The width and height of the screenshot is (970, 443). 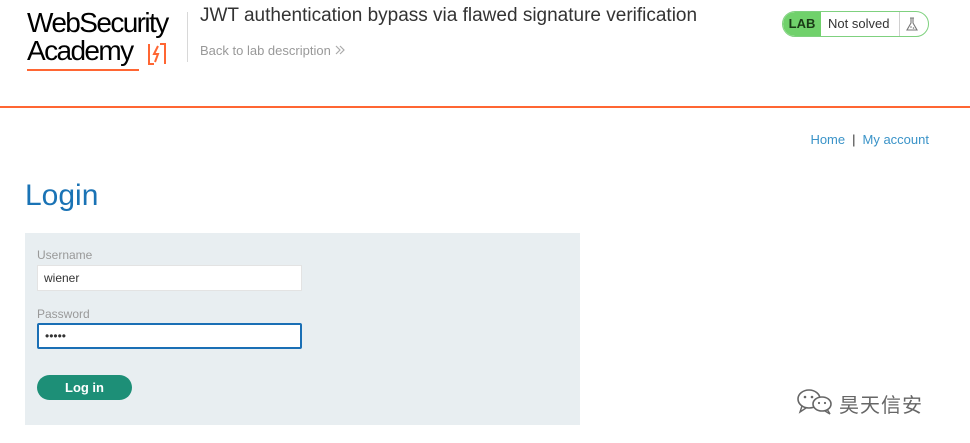 I want to click on nav-my-account-link: My account, so click(x=896, y=139).